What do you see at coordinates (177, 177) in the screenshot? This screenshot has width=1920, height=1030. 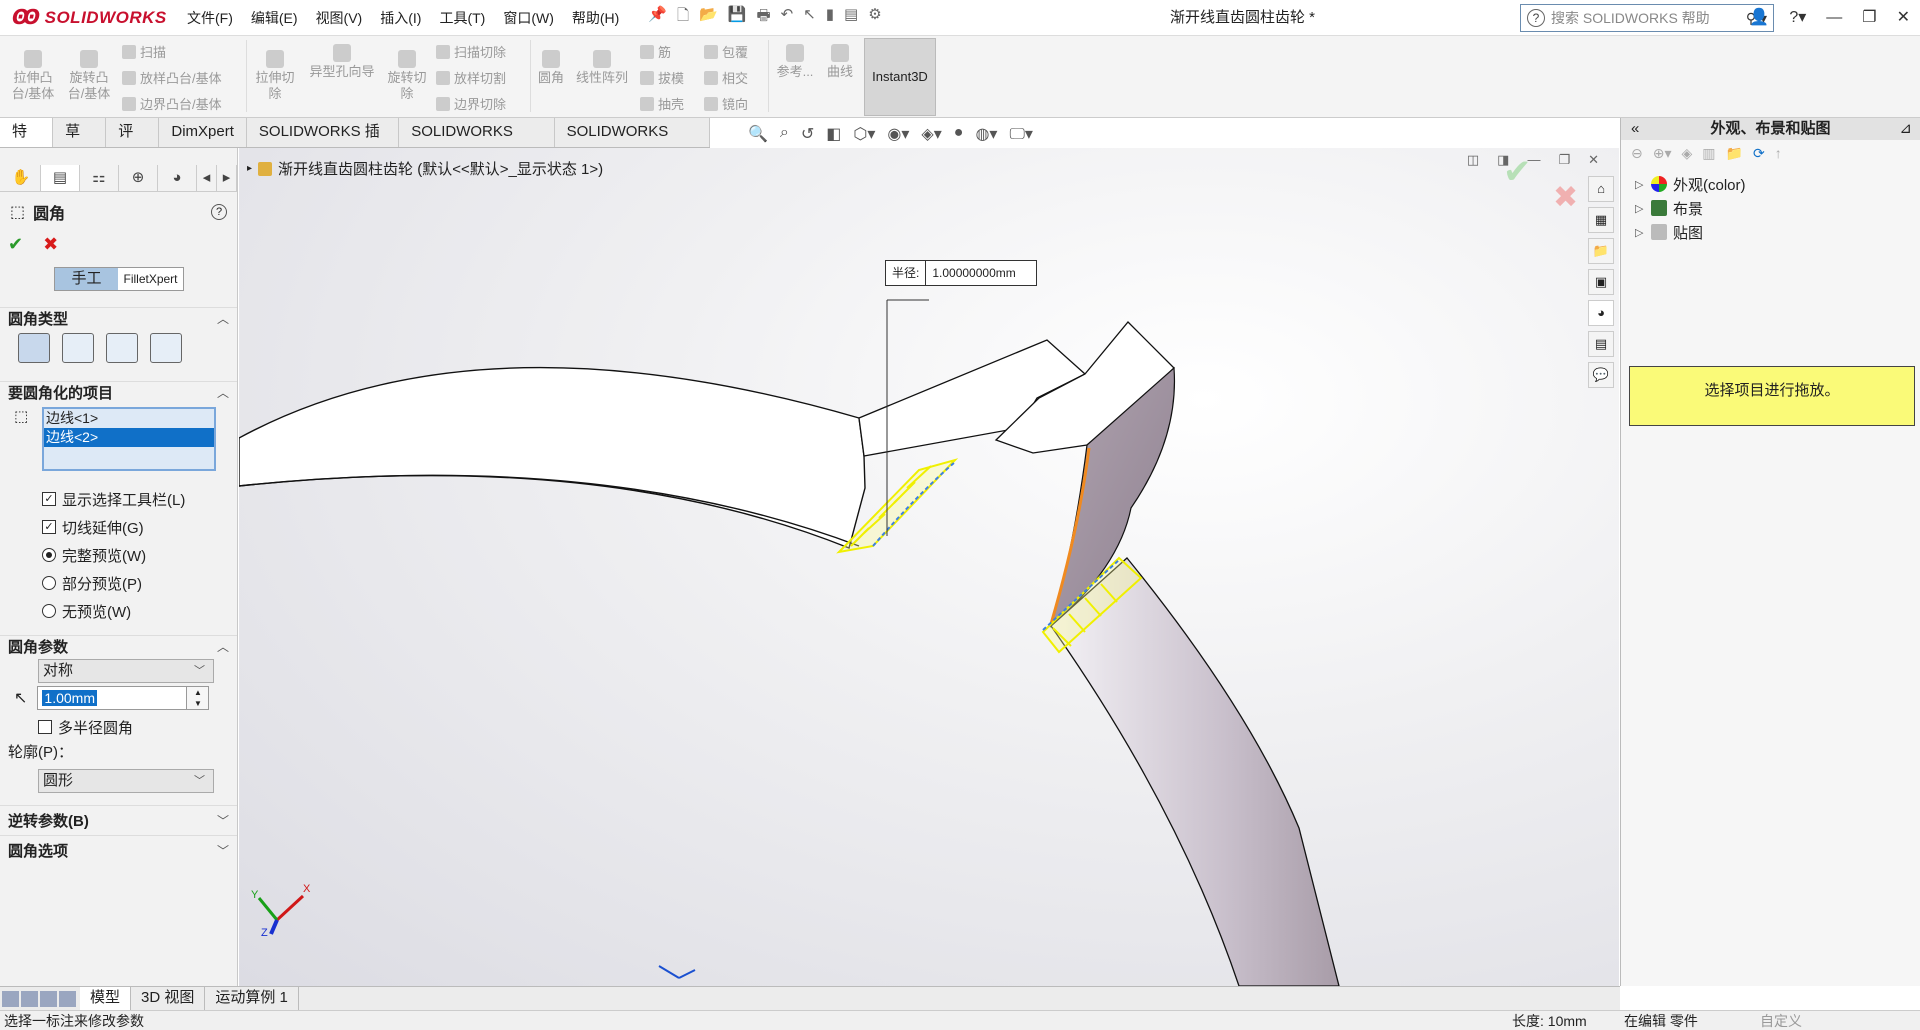 I see `display-manager-icon: ◕` at bounding box center [177, 177].